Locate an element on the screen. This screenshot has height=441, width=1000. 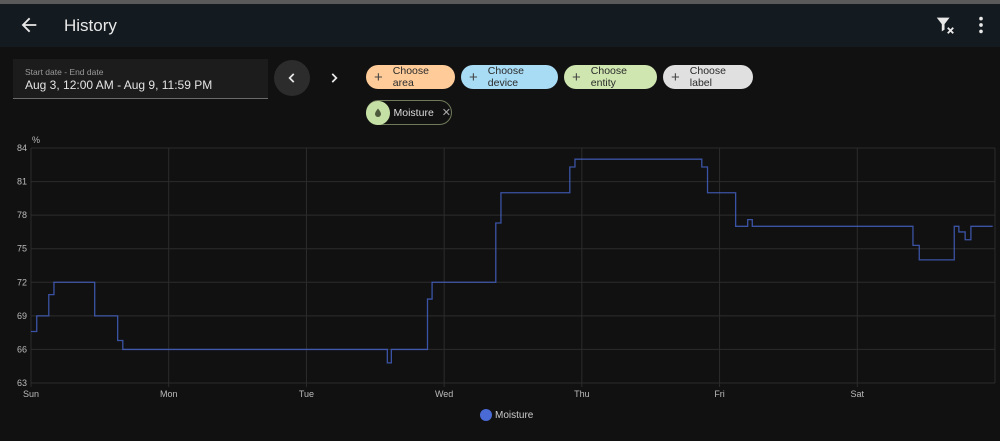
x-tick-label: Tue is located at coordinates (306, 394).